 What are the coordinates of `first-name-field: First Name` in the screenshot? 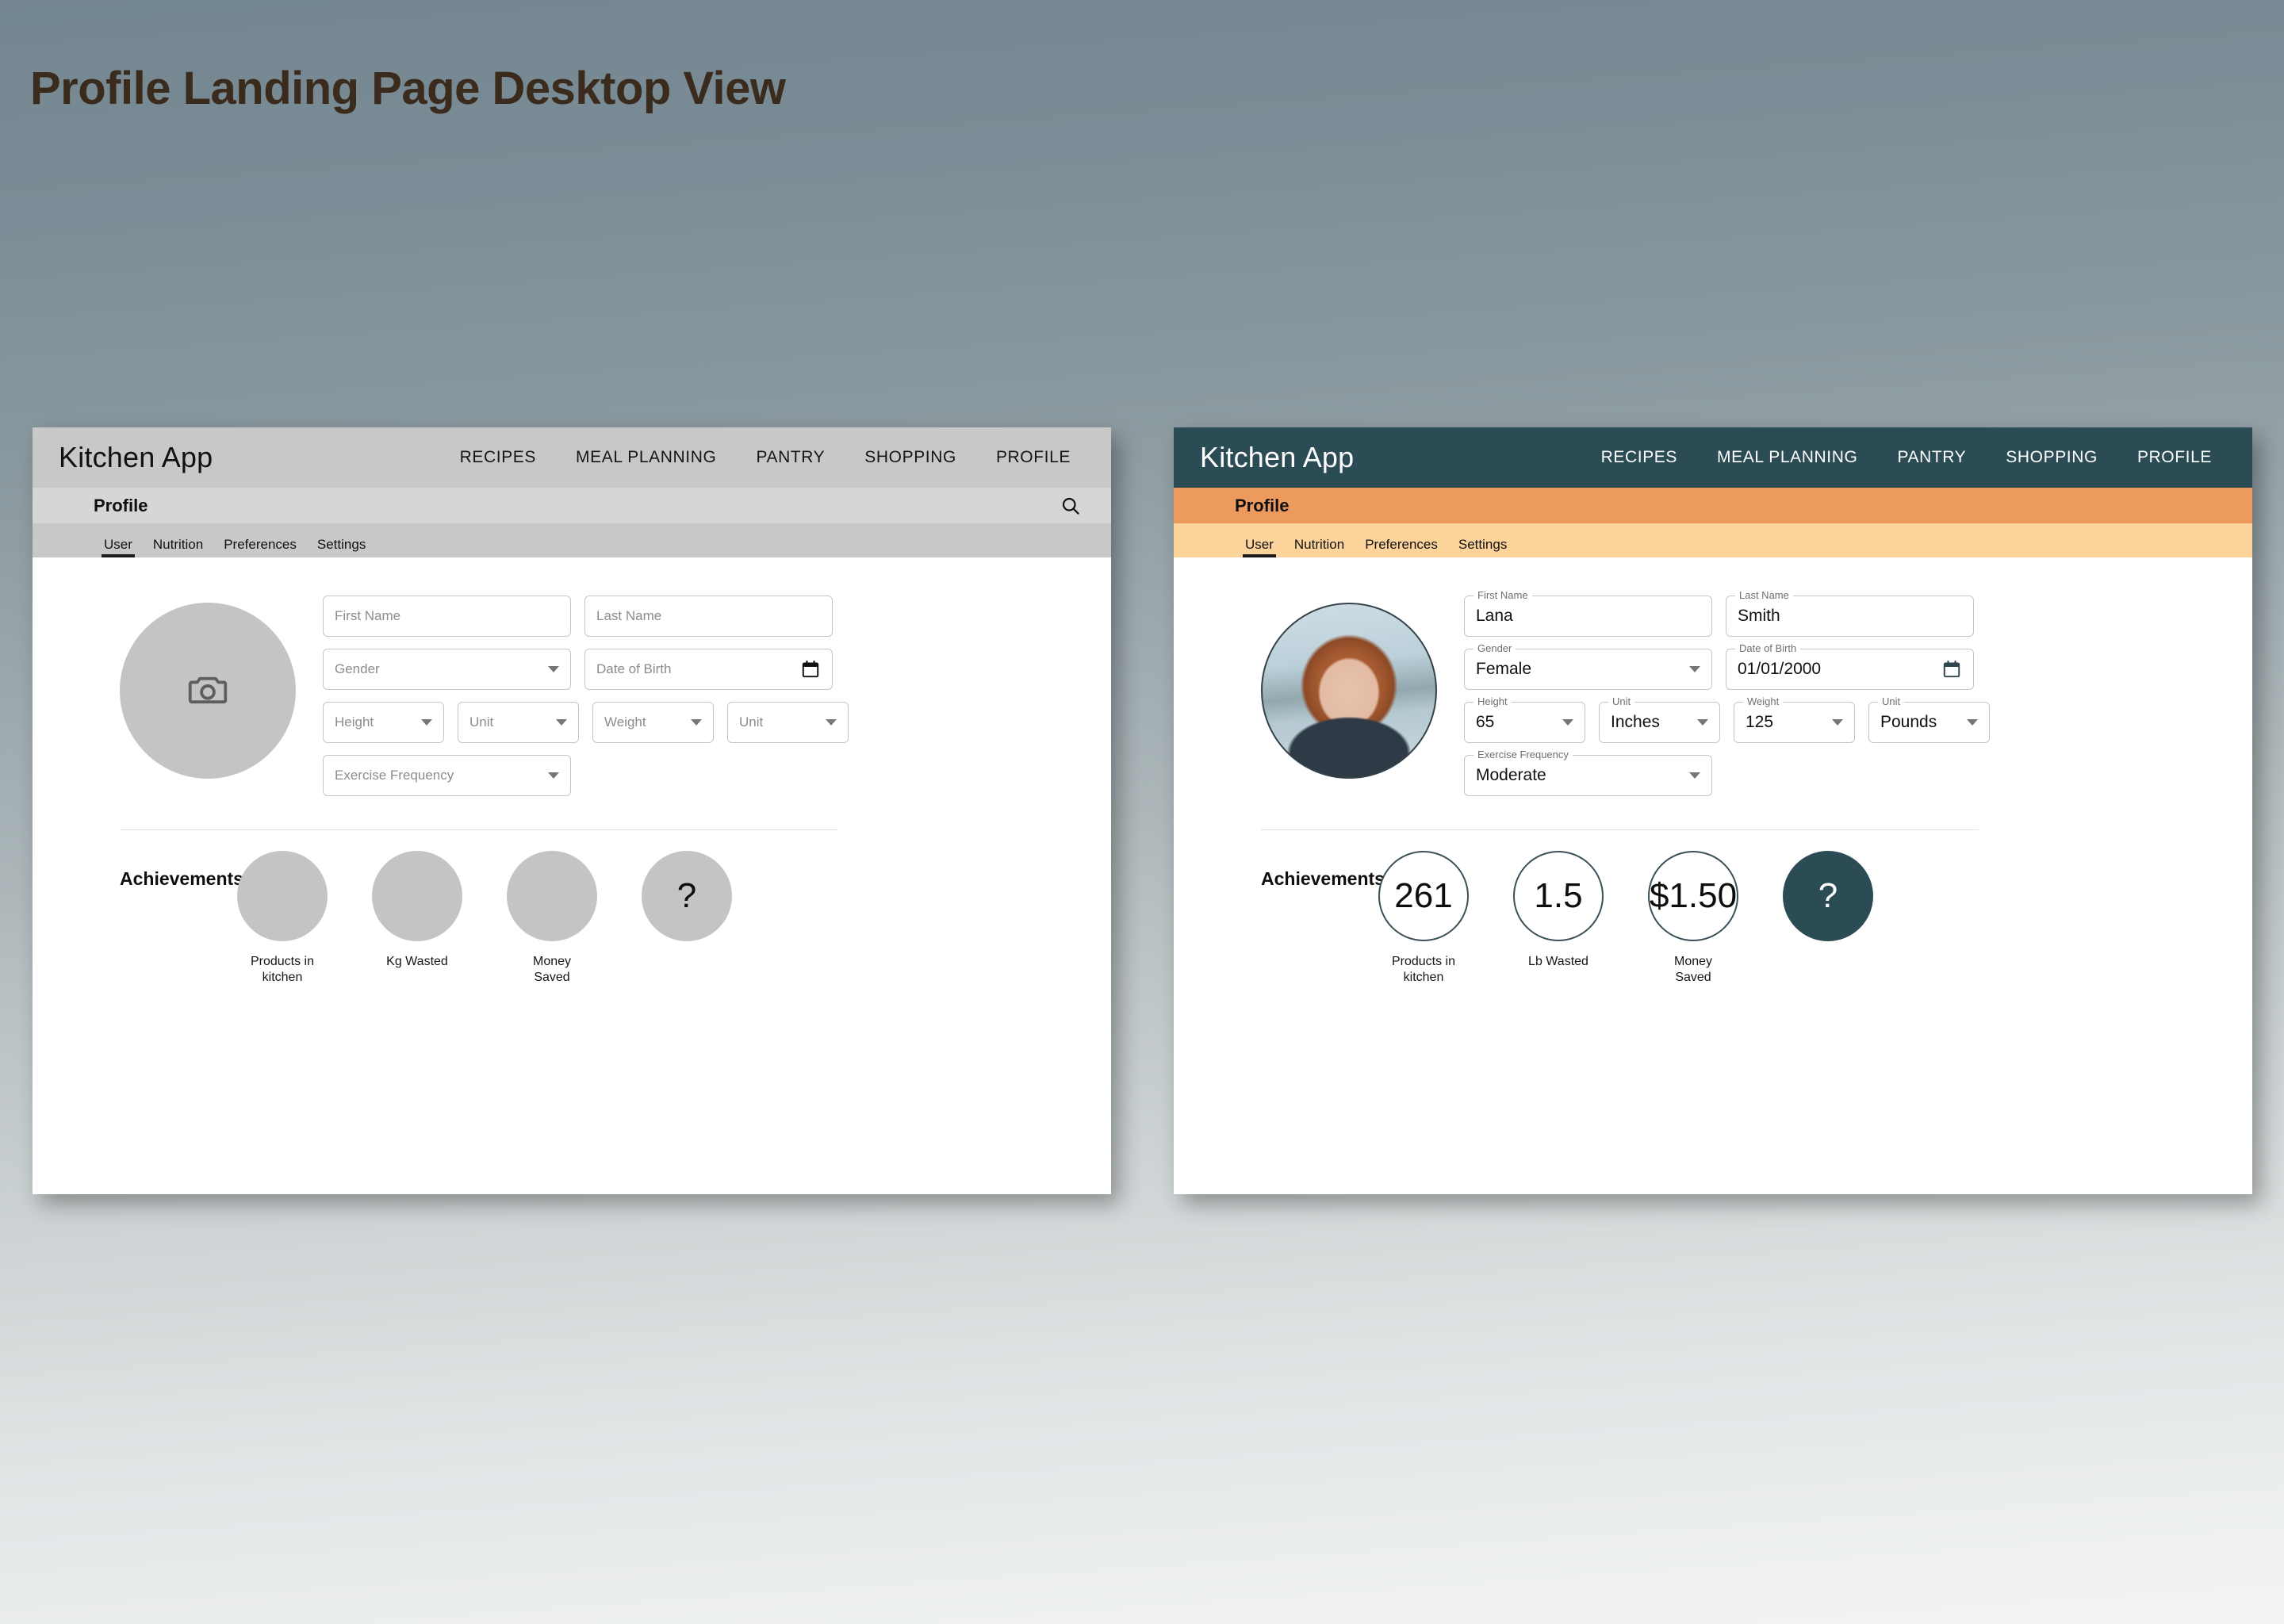 It's located at (447, 616).